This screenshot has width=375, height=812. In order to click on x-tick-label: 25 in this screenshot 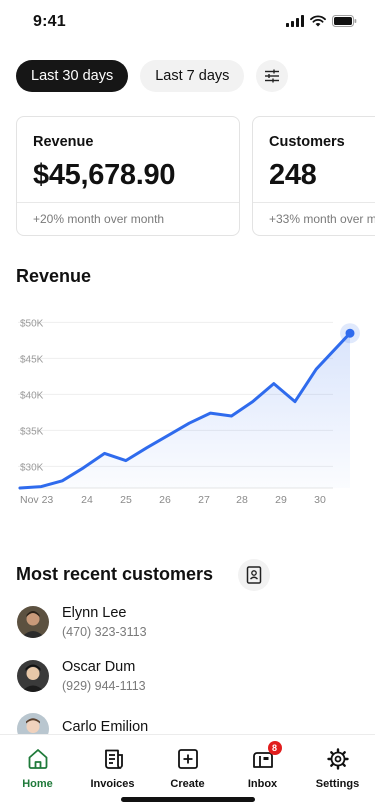, I will do `click(126, 500)`.